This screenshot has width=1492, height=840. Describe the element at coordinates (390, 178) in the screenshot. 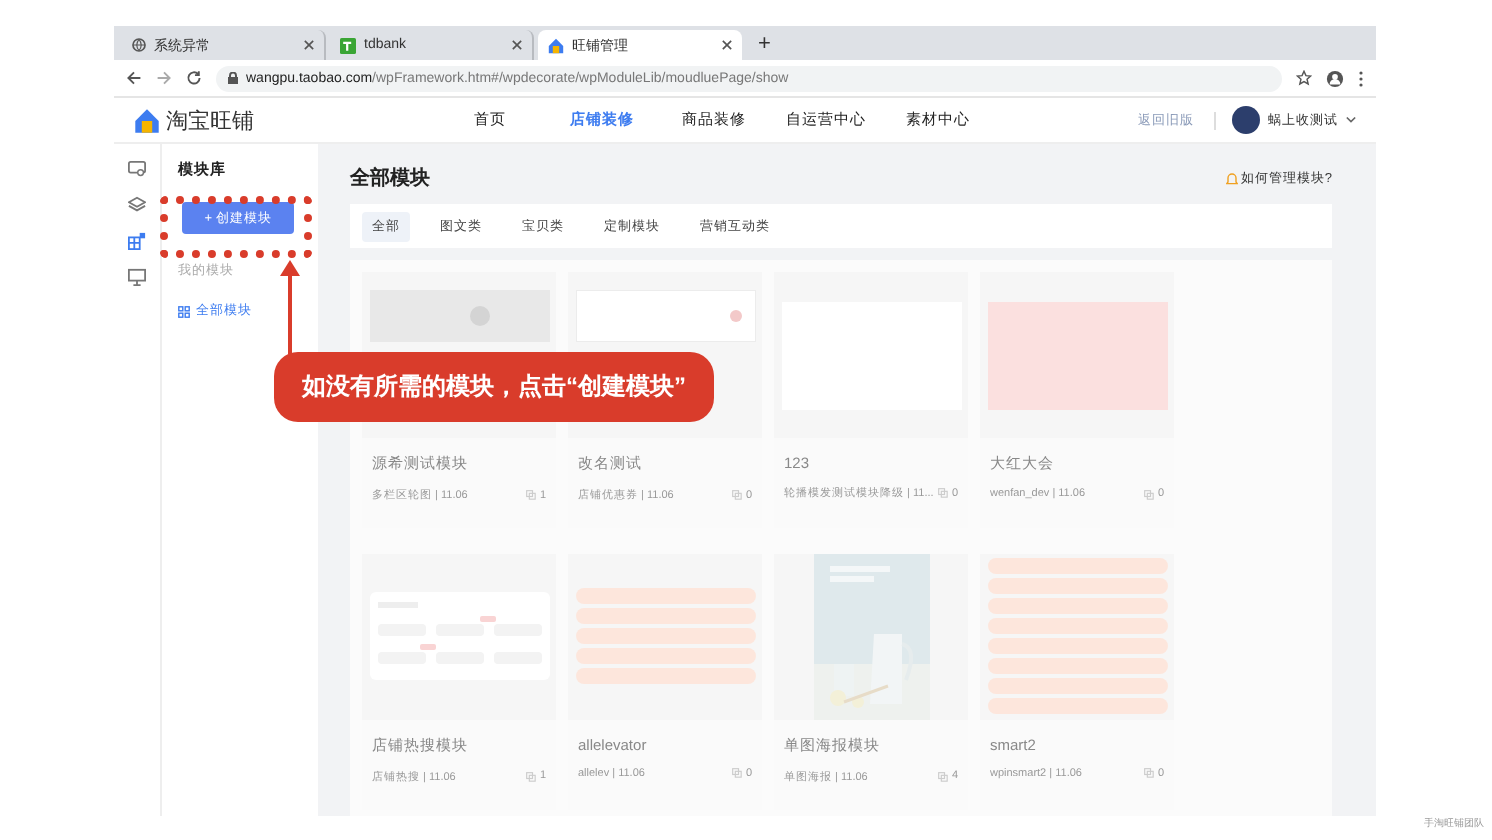

I see `page-title: 全部模块` at that location.